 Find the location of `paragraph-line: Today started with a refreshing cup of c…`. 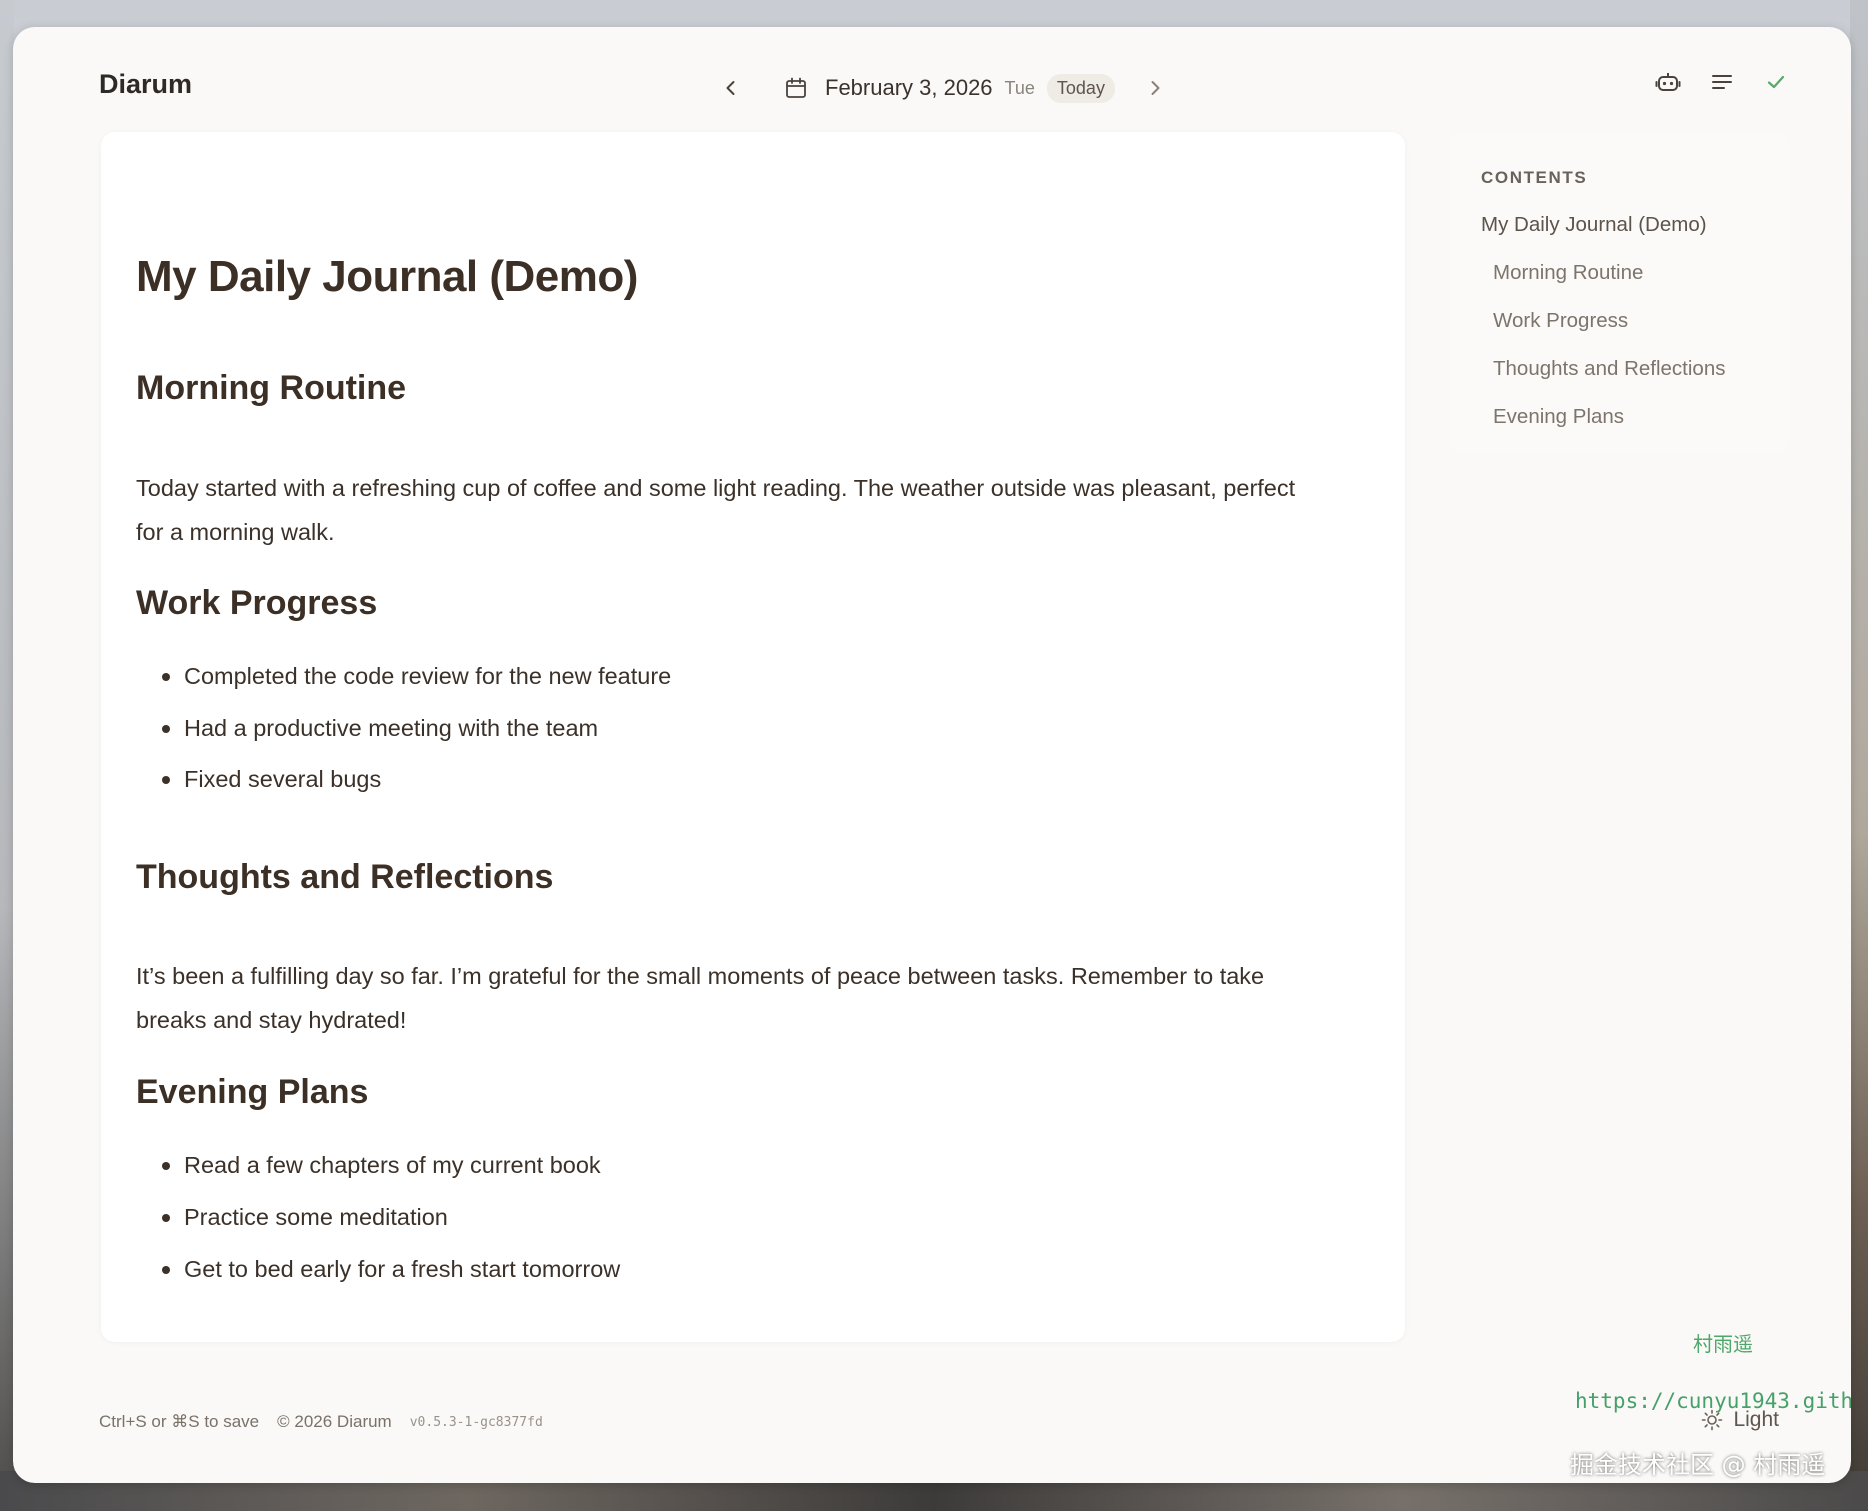

paragraph-line: Today started with a refreshing cup of c… is located at coordinates (716, 488).